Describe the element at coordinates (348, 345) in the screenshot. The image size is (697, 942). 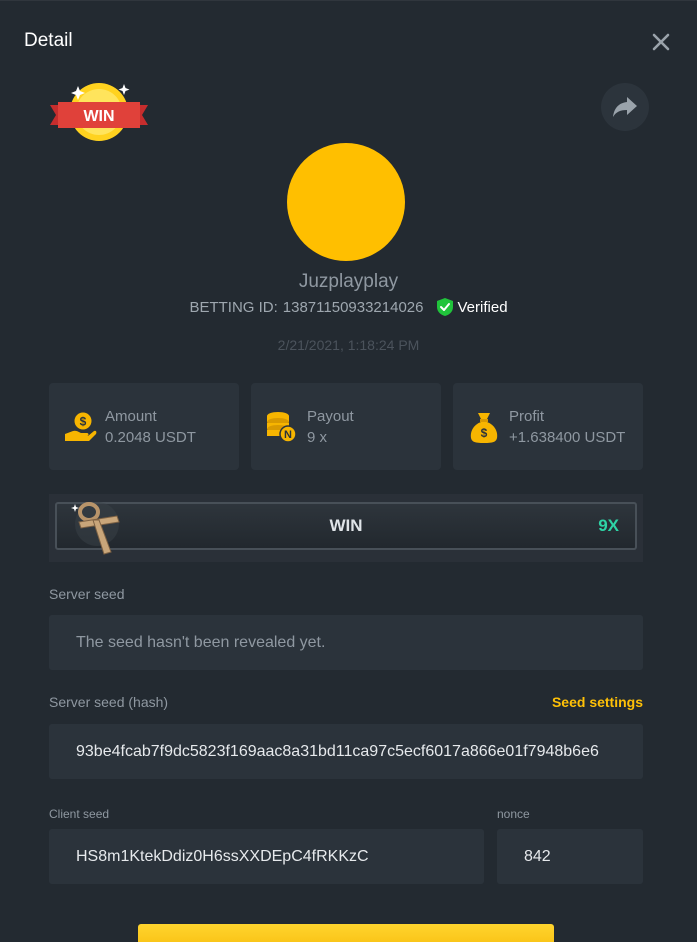
I see `bet-date: 2/21/2021, 1:18:24 PM` at that location.